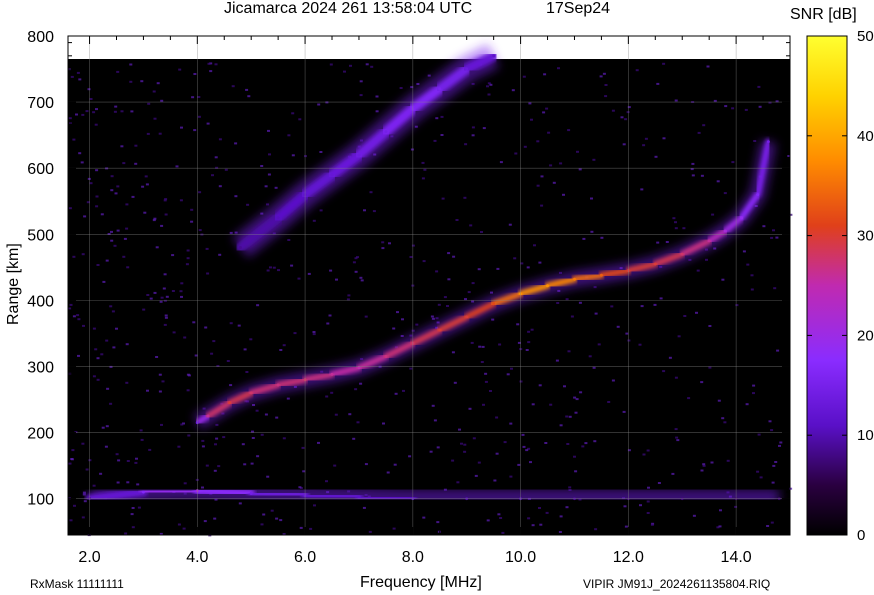 Image resolution: width=874 pixels, height=595 pixels. Describe the element at coordinates (13, 284) in the screenshot. I see `y-axis-label: Range [km]` at that location.